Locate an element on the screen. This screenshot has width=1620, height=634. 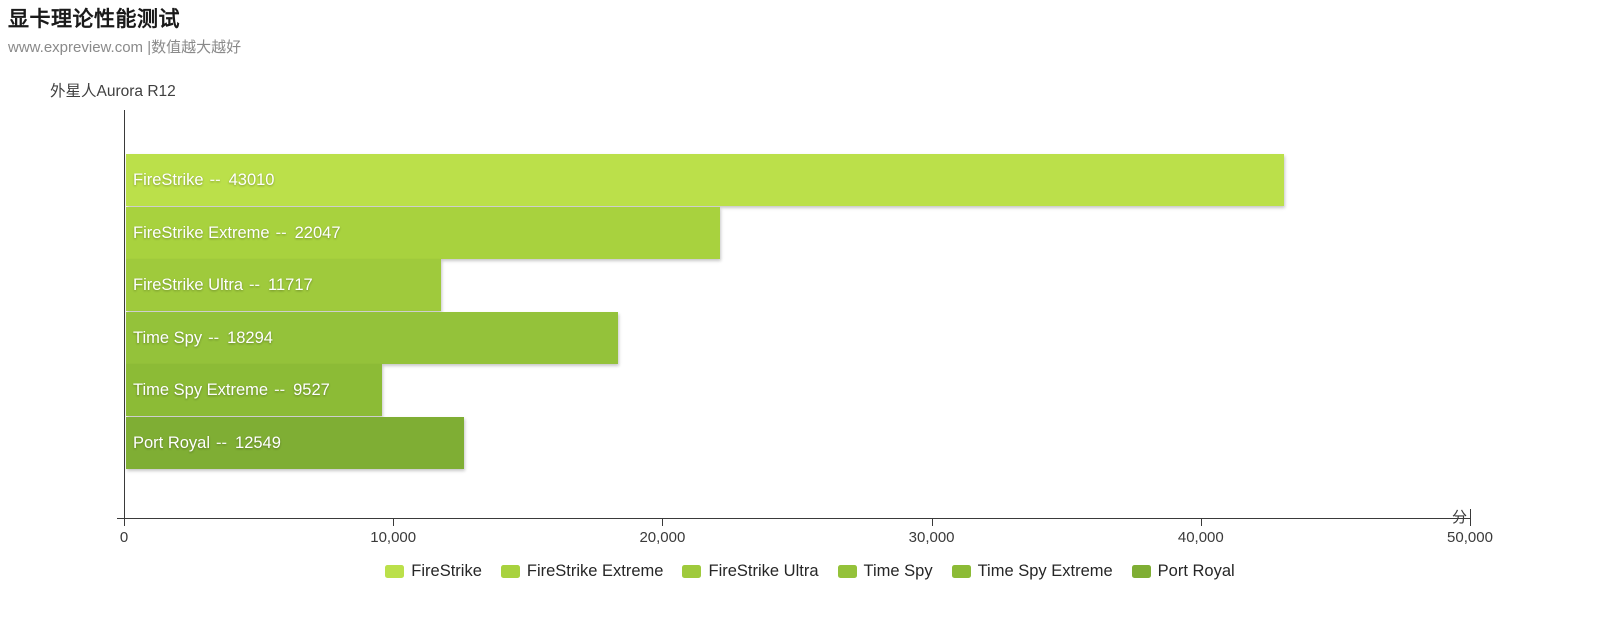
bar-row: Port Royal -- 12549 is located at coordinates (295, 442).